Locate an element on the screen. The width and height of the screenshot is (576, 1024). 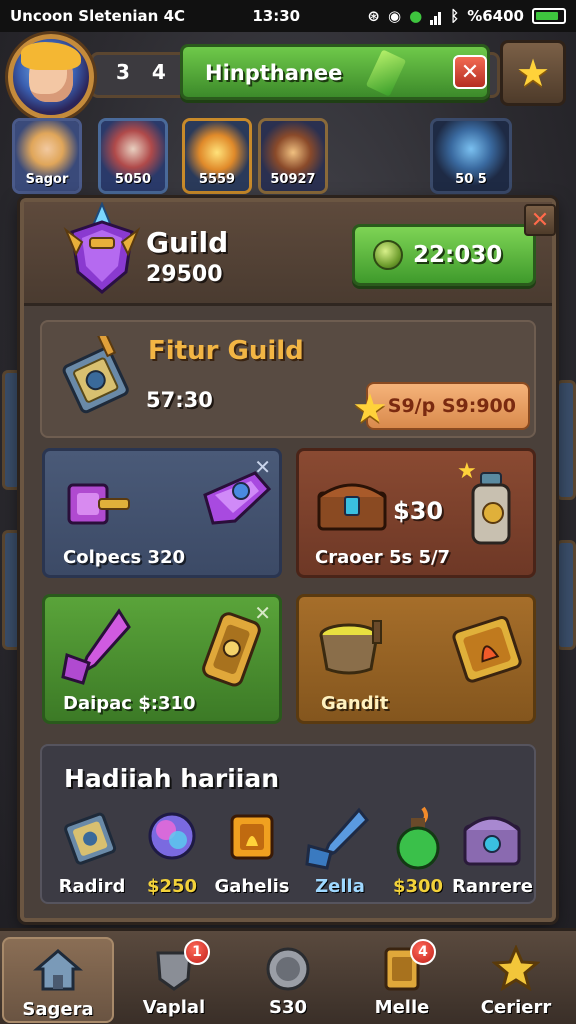
item-card-blue: ✕ Colpecs 320 is located at coordinates (162, 513).